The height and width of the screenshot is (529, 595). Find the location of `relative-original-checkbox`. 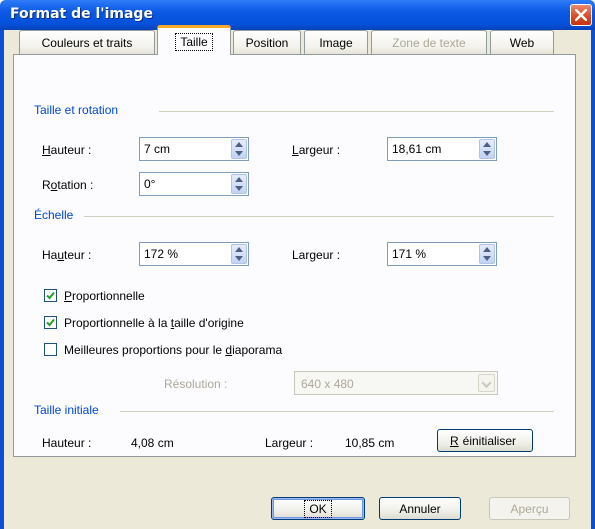

relative-original-checkbox is located at coordinates (50, 322).